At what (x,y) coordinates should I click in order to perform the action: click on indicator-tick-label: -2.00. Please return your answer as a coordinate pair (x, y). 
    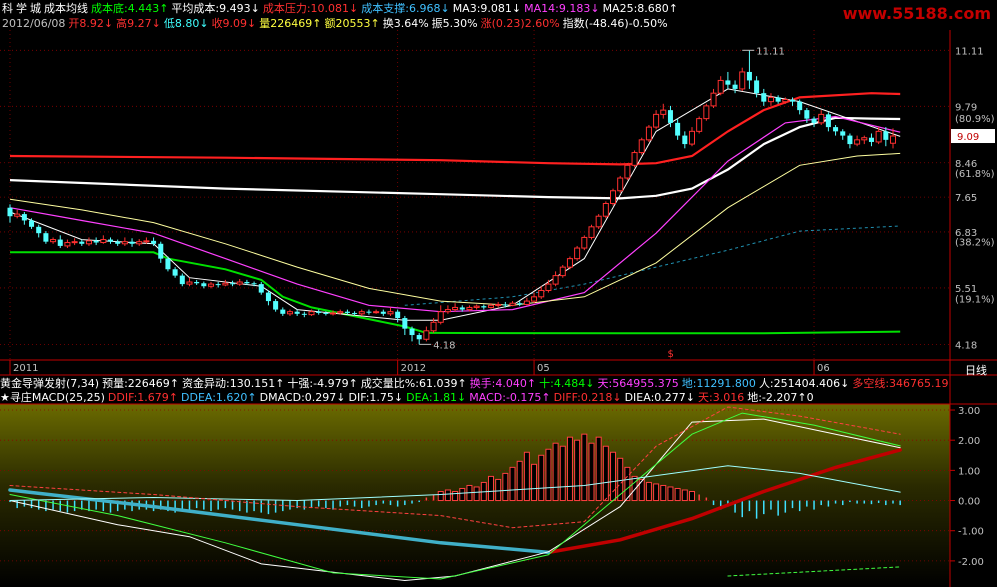
    Looking at the image, I should click on (971, 562).